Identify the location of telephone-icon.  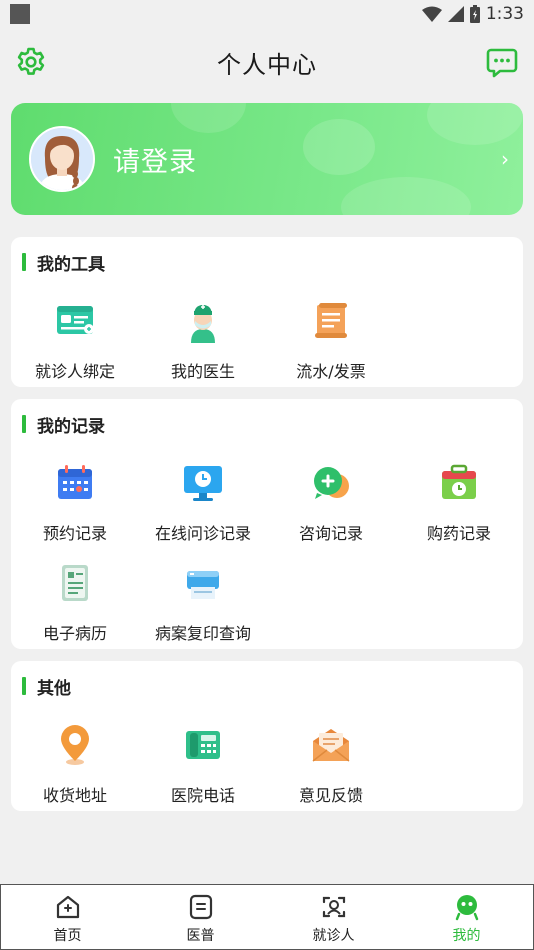
(203, 745).